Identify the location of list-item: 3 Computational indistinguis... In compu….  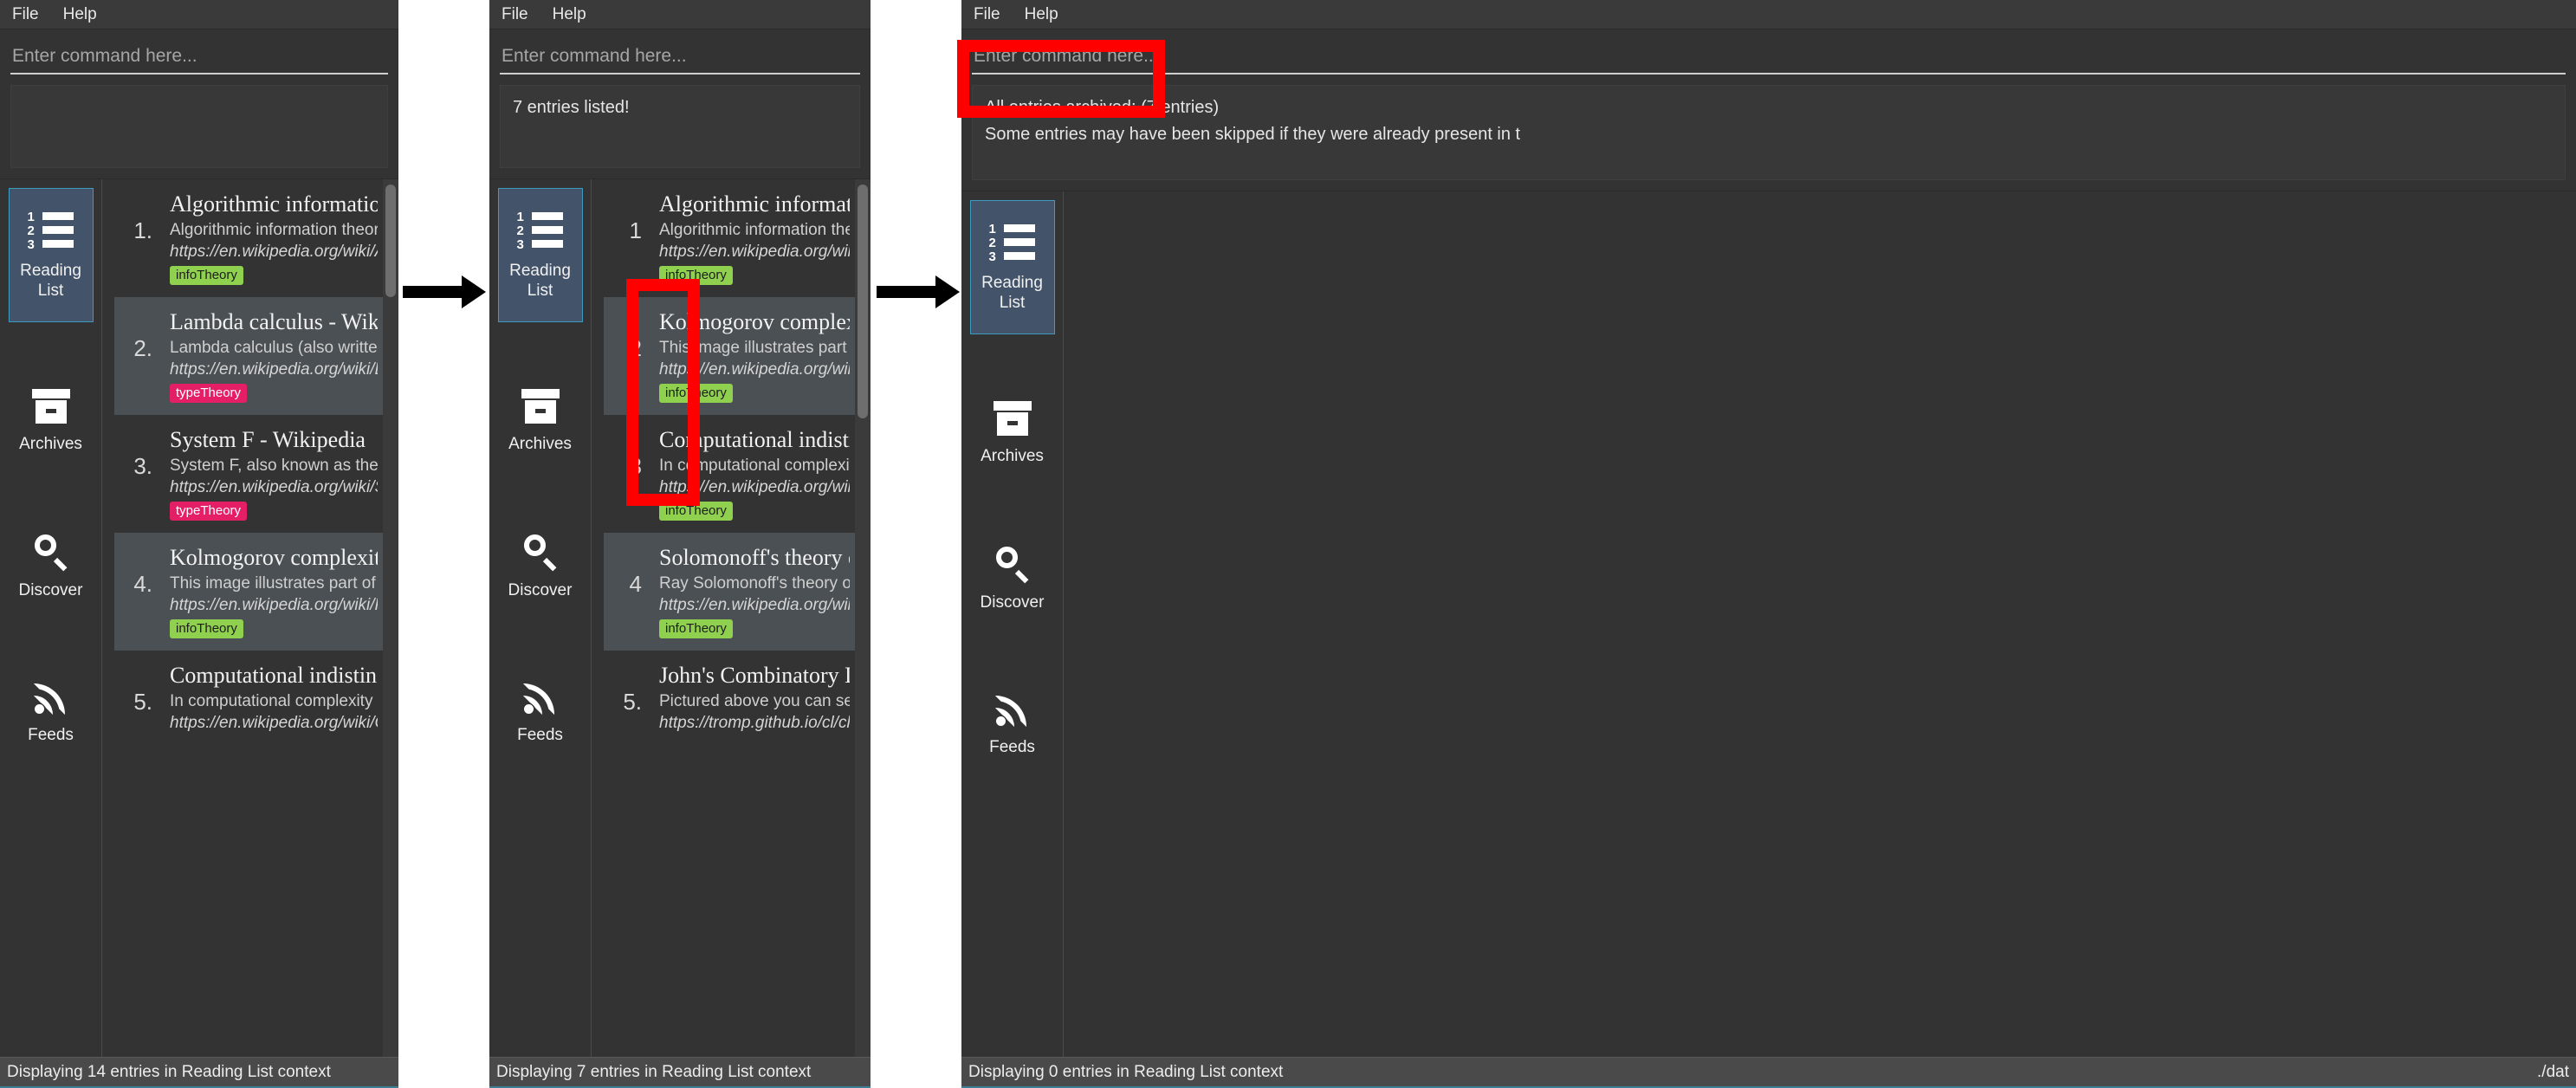
(729, 474).